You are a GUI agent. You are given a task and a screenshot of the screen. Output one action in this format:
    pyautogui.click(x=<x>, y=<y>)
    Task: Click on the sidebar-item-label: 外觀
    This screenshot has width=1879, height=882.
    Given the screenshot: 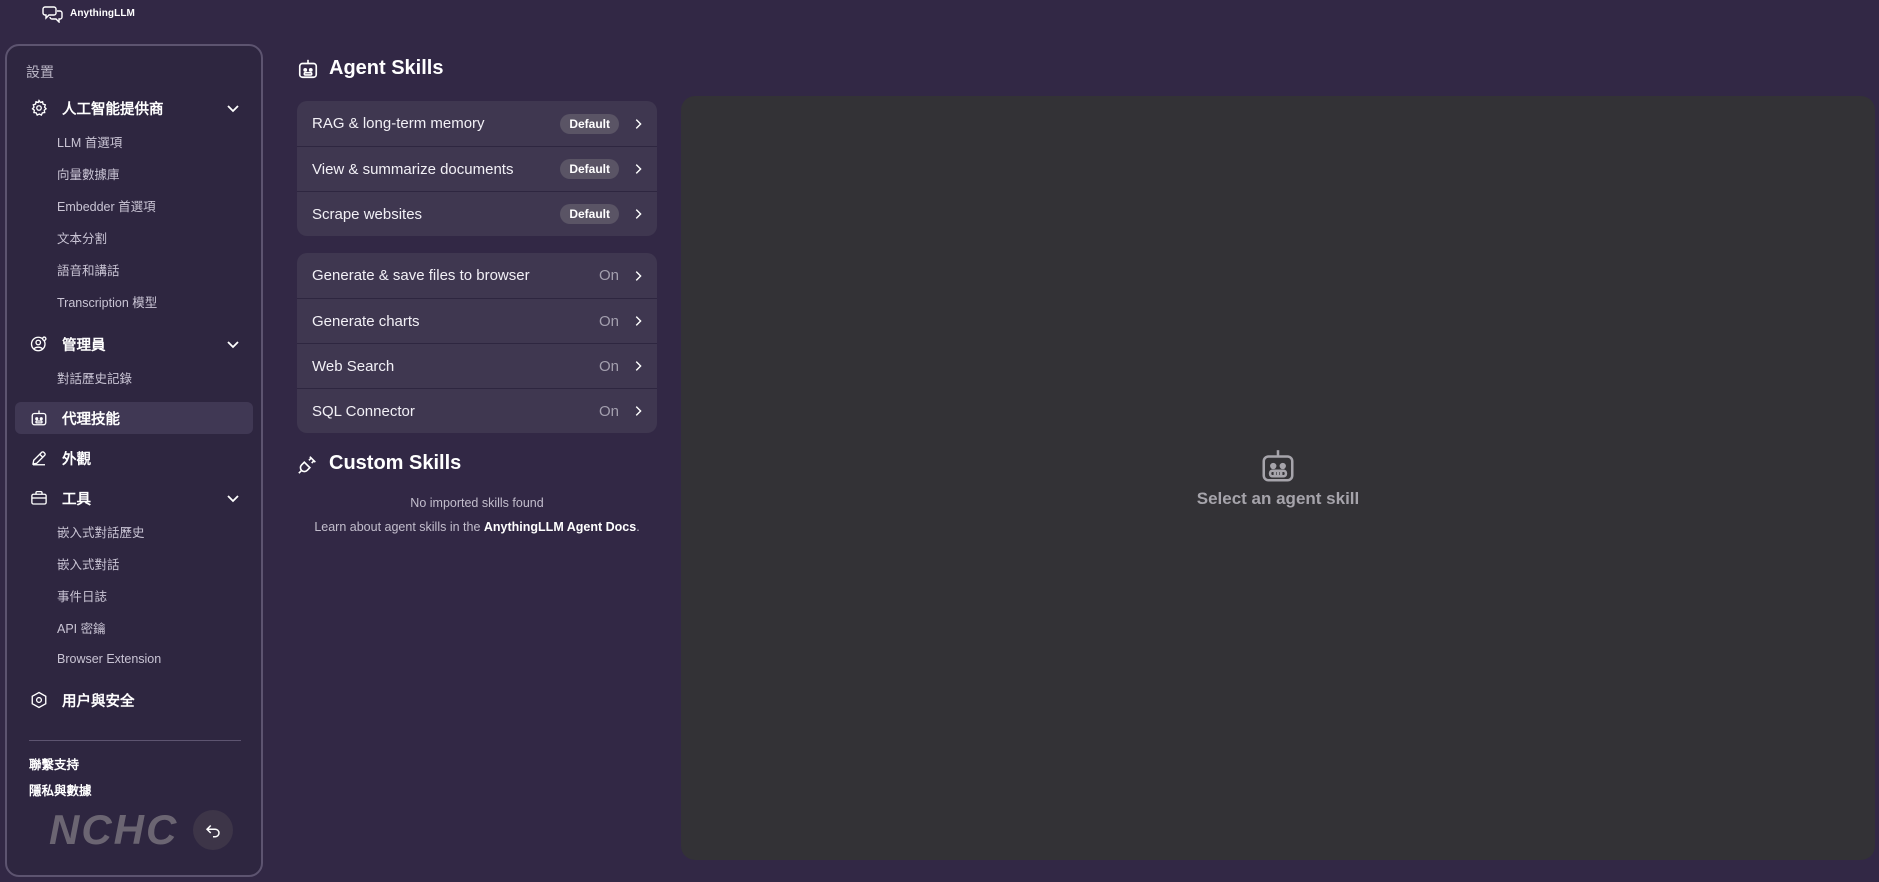 What is the action you would take?
    pyautogui.click(x=76, y=459)
    